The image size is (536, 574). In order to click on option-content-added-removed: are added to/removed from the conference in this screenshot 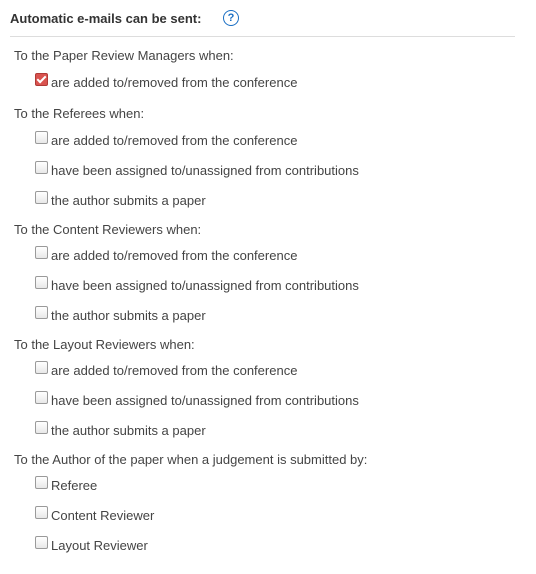, I will do `click(166, 254)`.